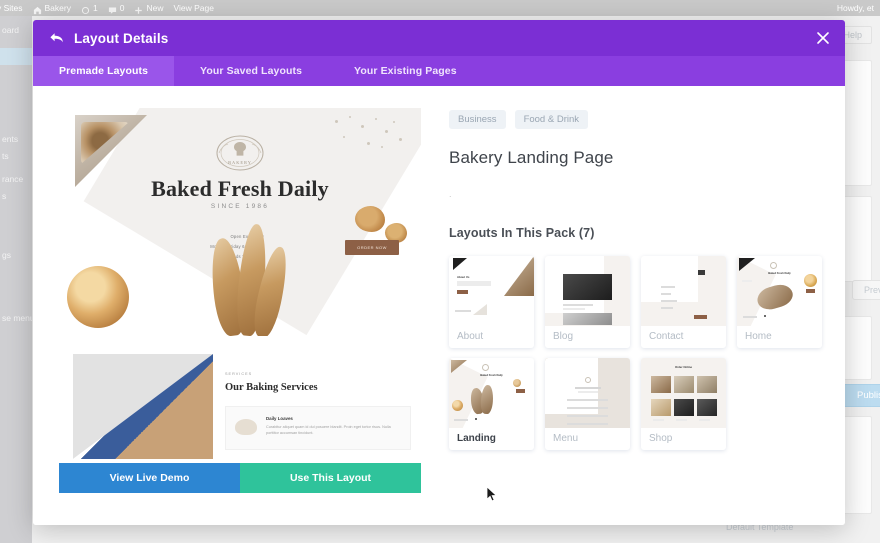 The width and height of the screenshot is (880, 543). What do you see at coordinates (477, 119) in the screenshot?
I see `badge-business: Business` at bounding box center [477, 119].